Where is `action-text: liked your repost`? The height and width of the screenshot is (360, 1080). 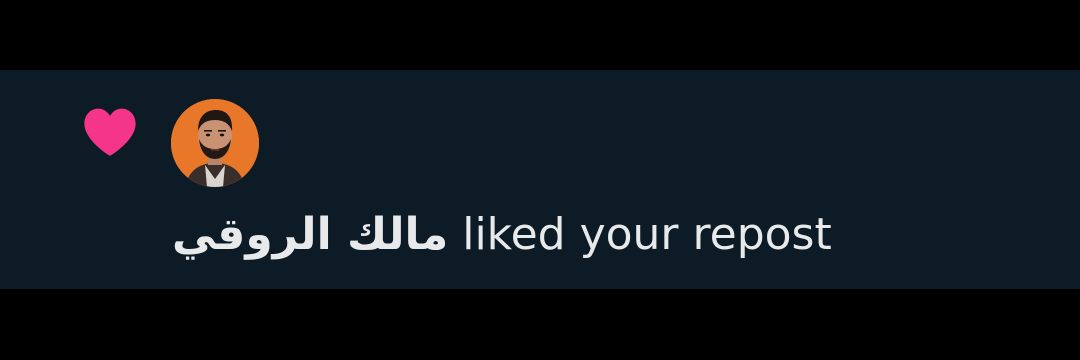
action-text: liked your repost is located at coordinates (647, 234).